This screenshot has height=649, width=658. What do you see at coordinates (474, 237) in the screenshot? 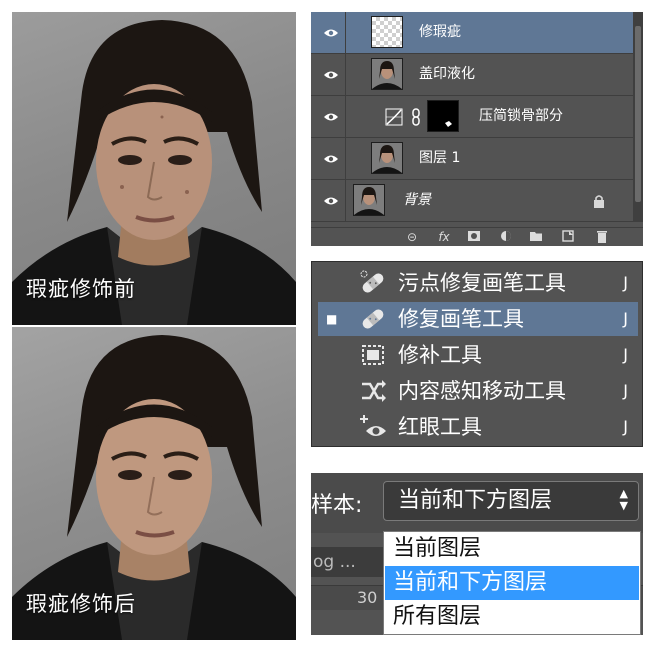
I see `add-mask-icon` at bounding box center [474, 237].